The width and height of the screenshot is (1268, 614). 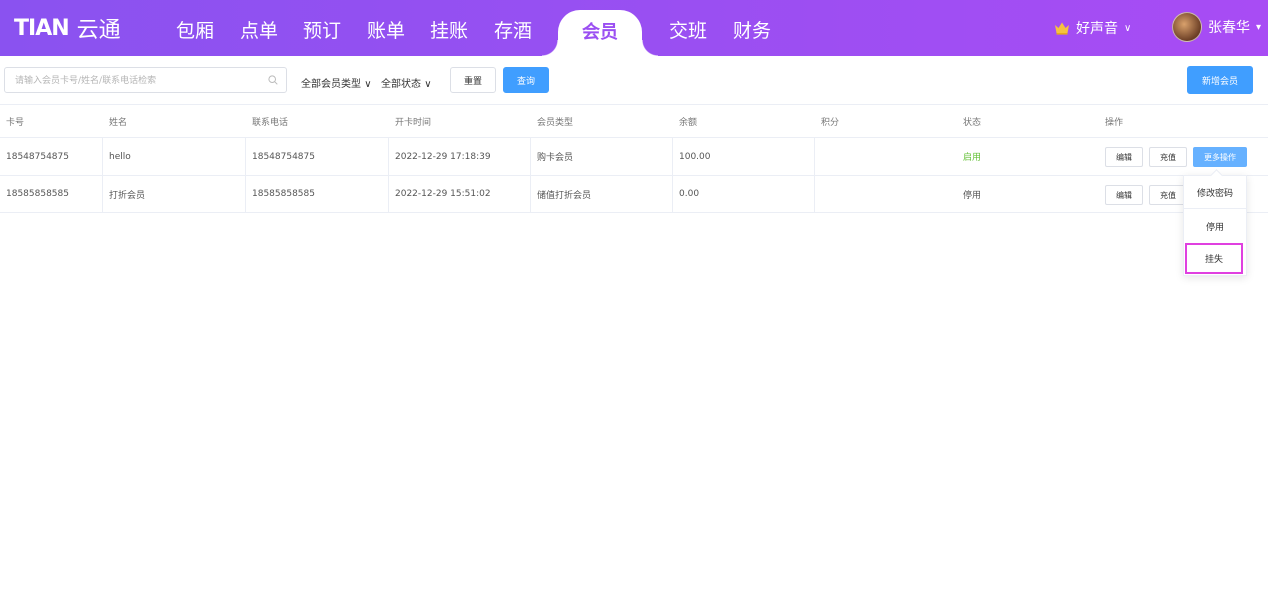 What do you see at coordinates (1229, 28) in the screenshot?
I see `user-name: 张春华` at bounding box center [1229, 28].